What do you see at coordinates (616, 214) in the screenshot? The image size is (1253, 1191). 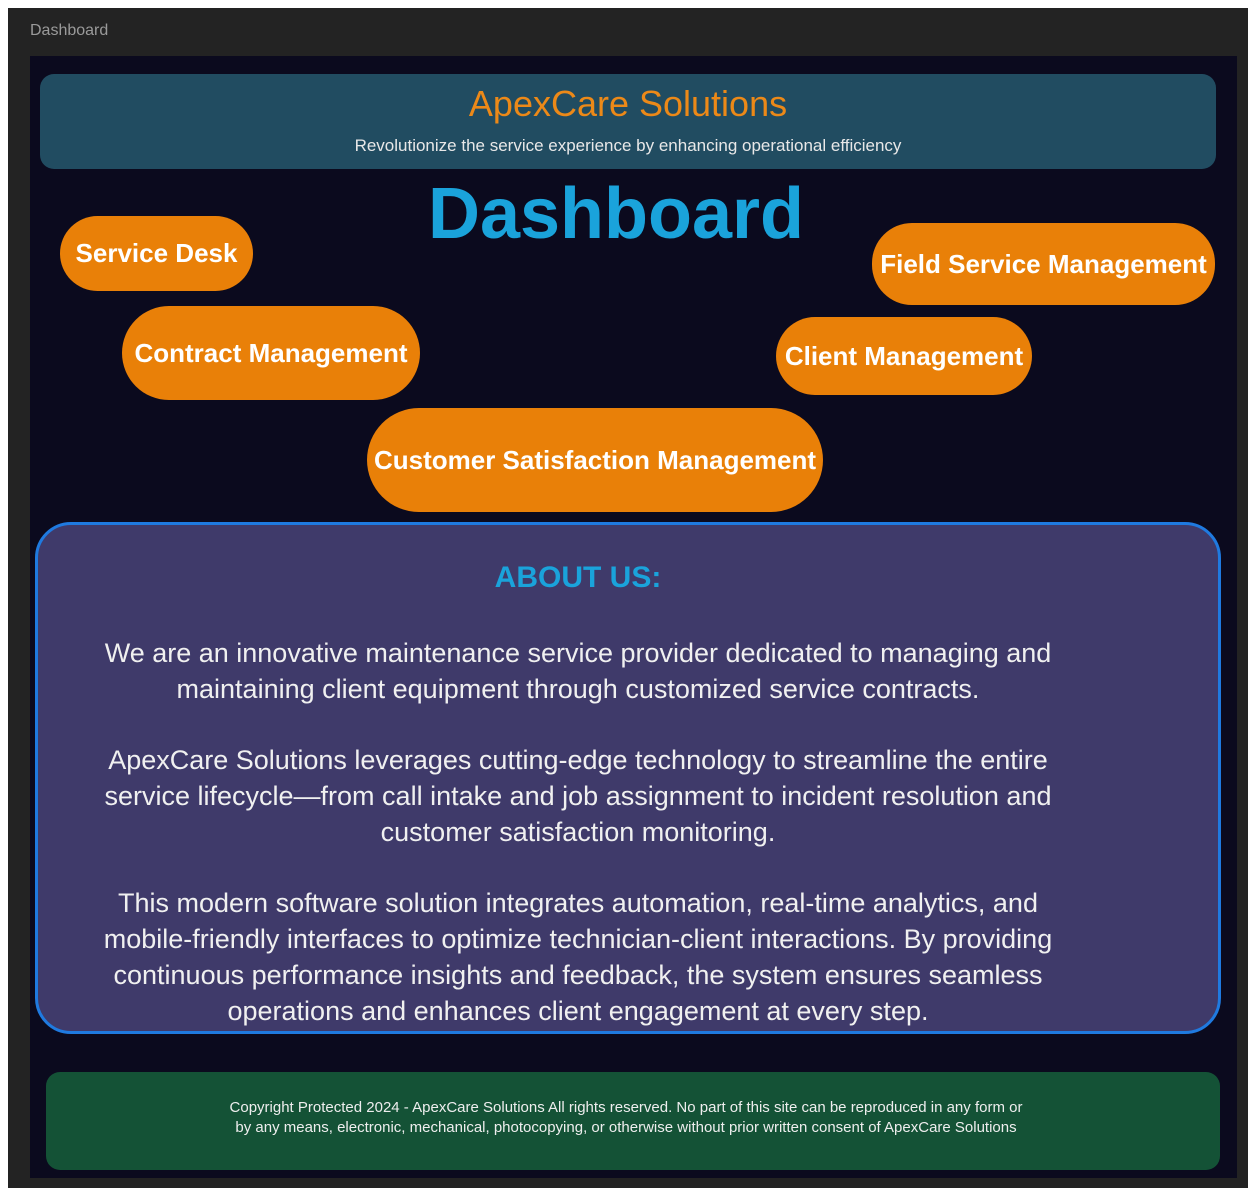 I see `page-title: Dashboard` at bounding box center [616, 214].